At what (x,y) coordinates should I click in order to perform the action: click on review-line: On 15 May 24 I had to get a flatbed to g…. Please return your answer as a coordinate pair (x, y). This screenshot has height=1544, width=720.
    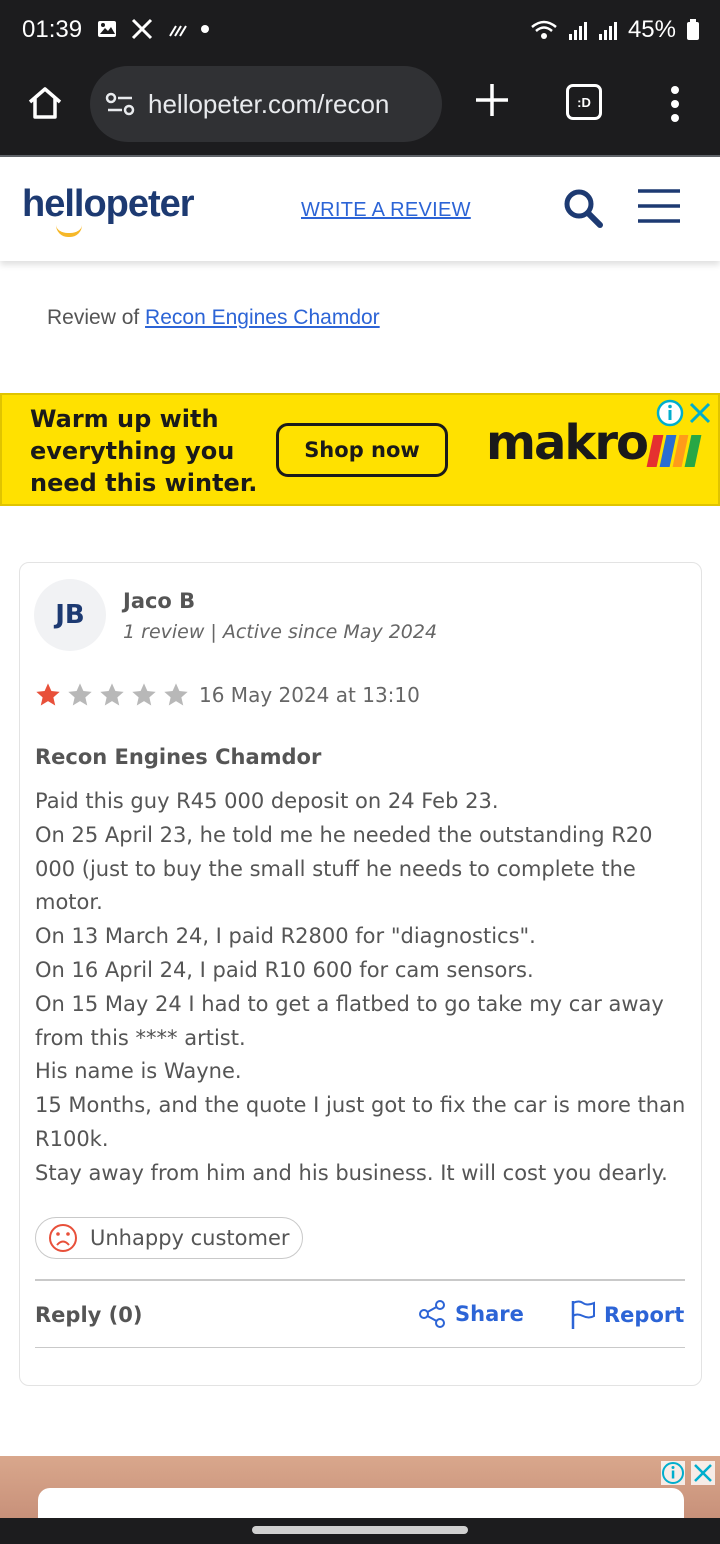
    Looking at the image, I should click on (349, 1003).